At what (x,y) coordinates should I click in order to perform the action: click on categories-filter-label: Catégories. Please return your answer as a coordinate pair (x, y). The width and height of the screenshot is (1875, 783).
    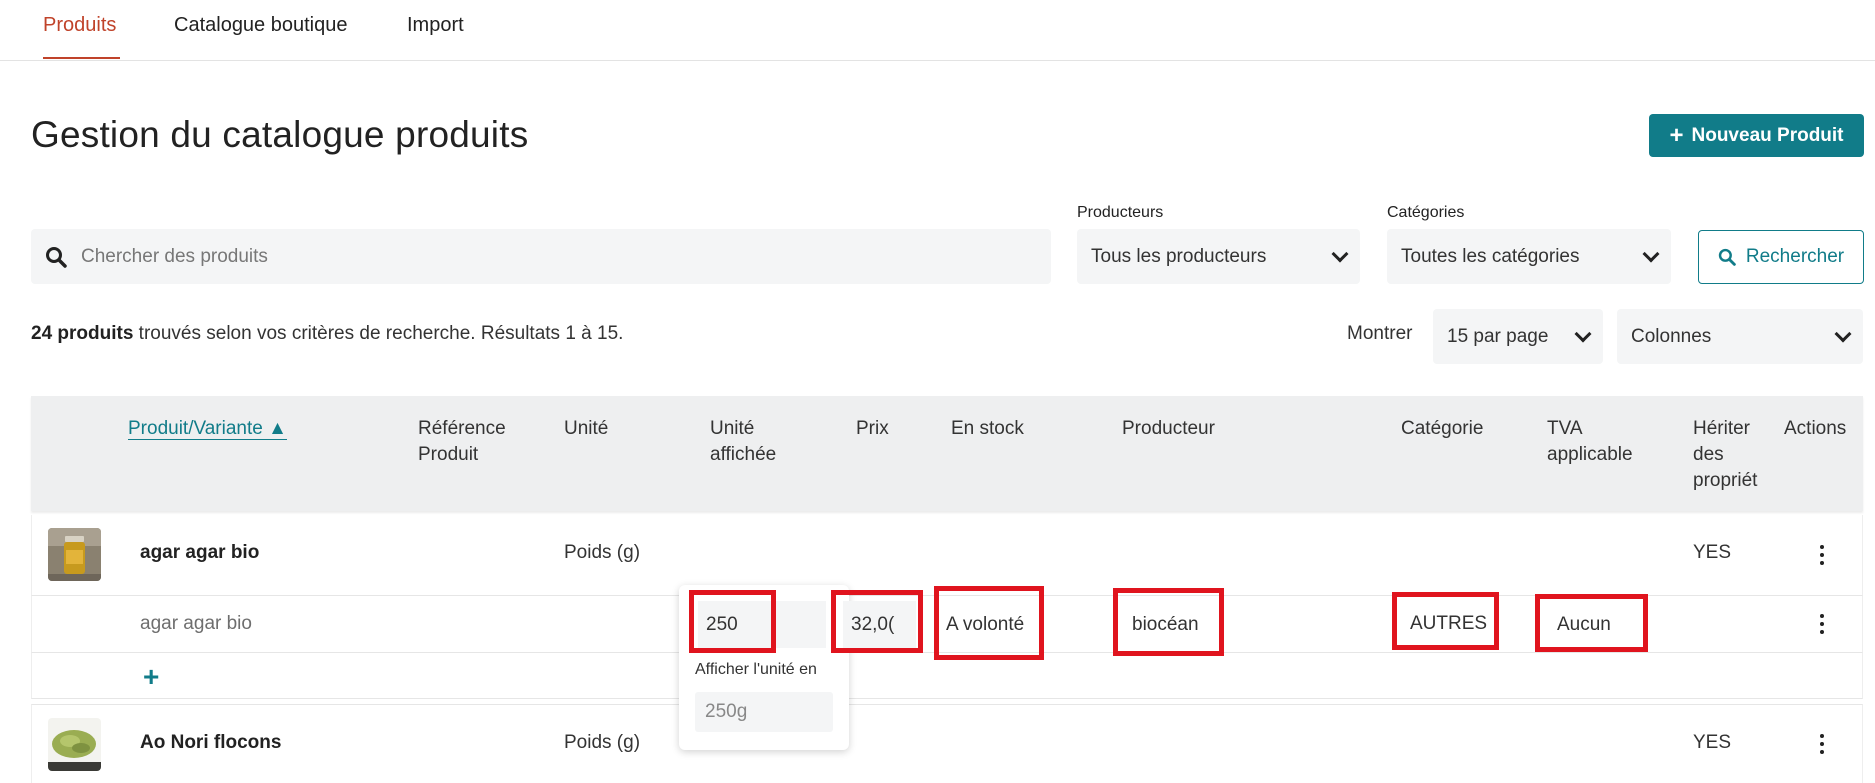
    Looking at the image, I should click on (1426, 212).